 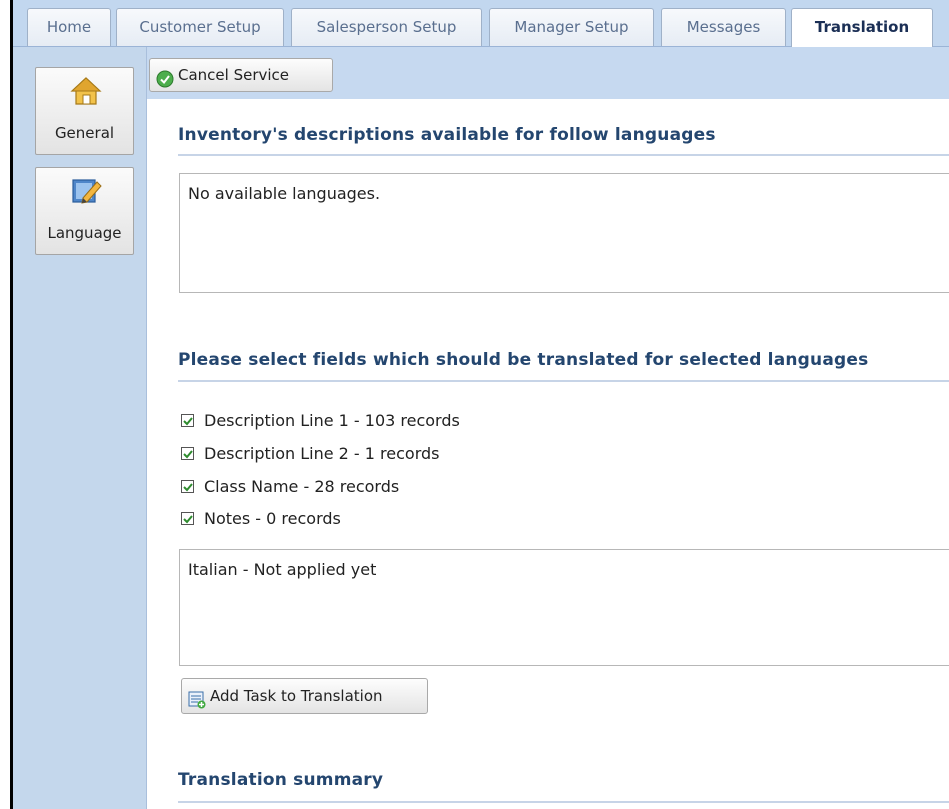 What do you see at coordinates (302, 486) in the screenshot?
I see `checkbox-label: Class Name - 28 records` at bounding box center [302, 486].